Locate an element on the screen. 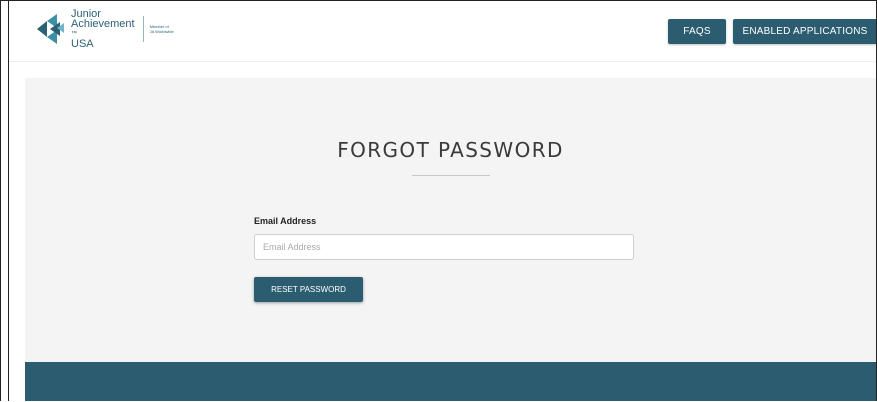  logo-line2: Achievement is located at coordinates (103, 24).